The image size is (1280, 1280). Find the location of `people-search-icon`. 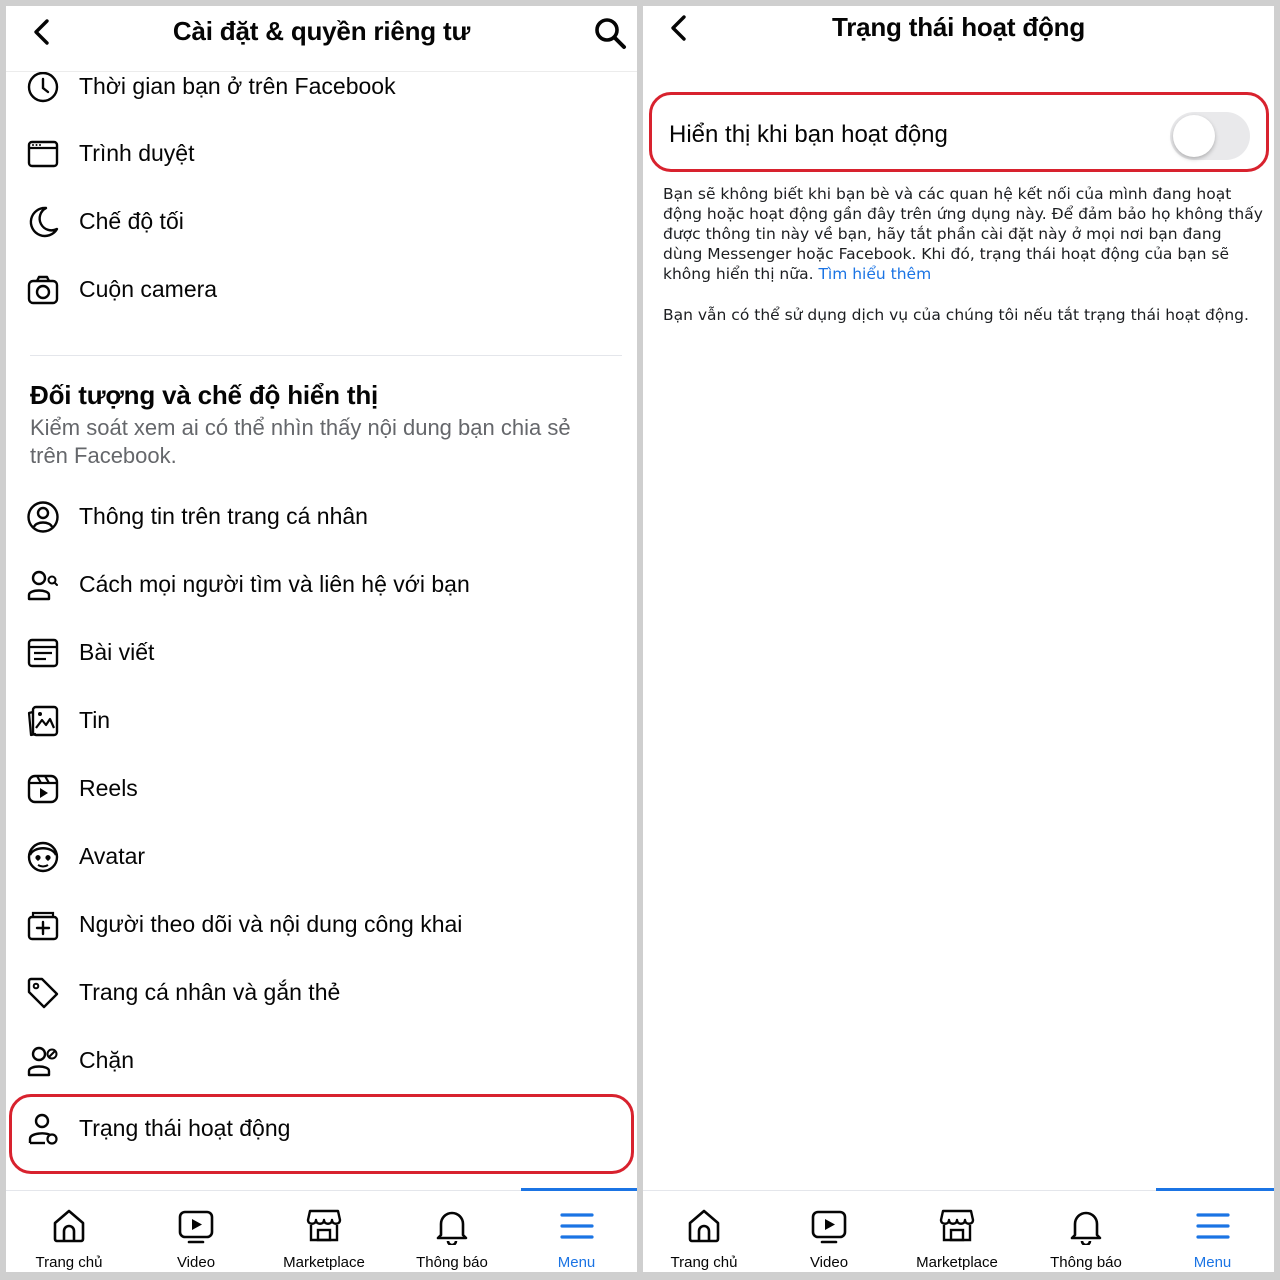

people-search-icon is located at coordinates (42, 585).